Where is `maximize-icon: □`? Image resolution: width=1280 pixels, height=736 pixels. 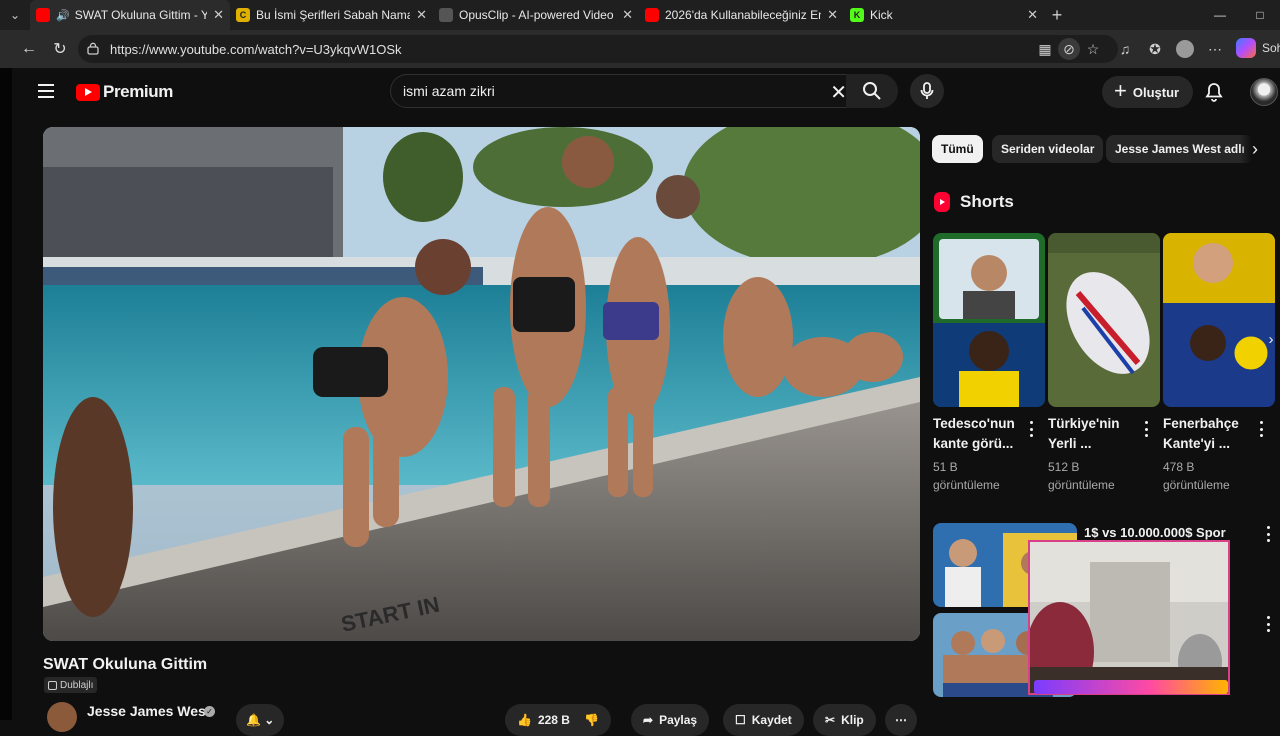
maximize-icon: □ is located at coordinates (1260, 15).